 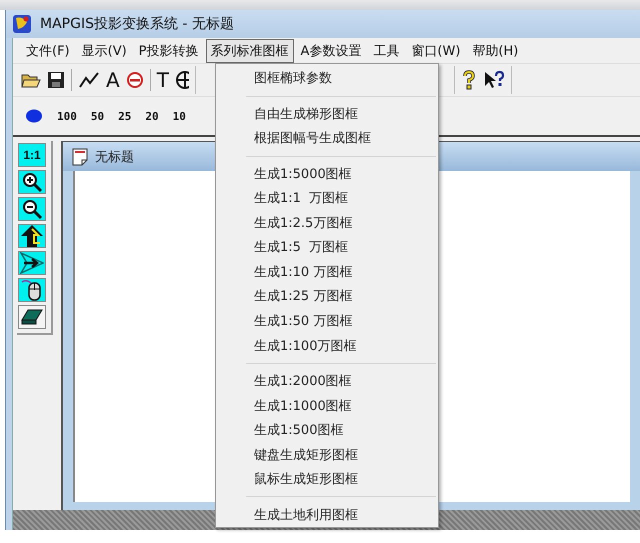 What do you see at coordinates (104, 50) in the screenshot?
I see `menu-item: 显示(V)` at bounding box center [104, 50].